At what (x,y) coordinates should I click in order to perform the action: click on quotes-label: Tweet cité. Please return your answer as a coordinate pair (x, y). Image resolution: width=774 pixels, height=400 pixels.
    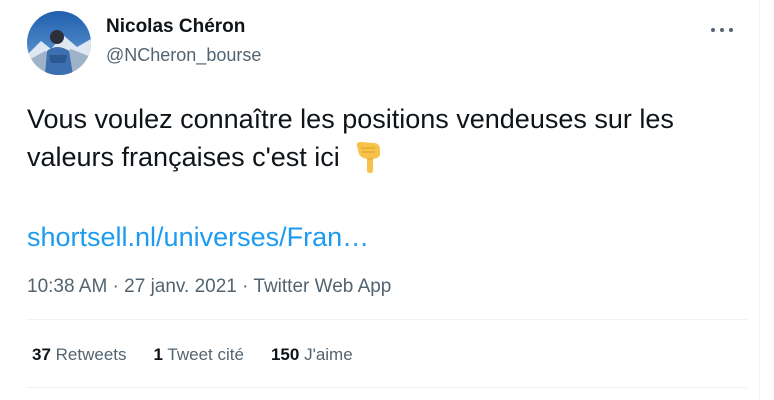
    Looking at the image, I should click on (205, 354).